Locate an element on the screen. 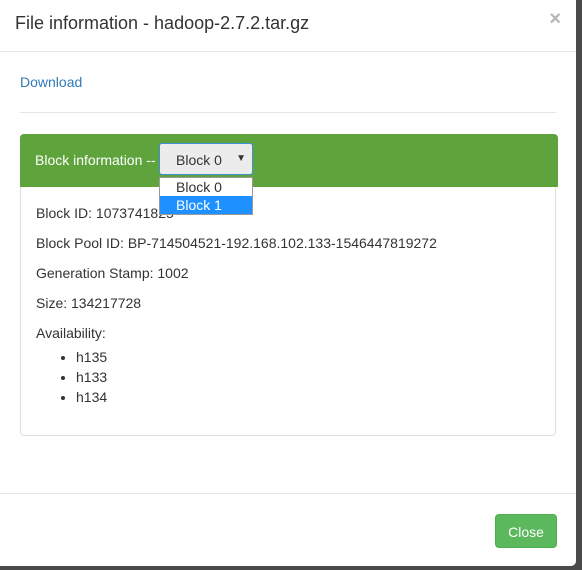 The image size is (582, 570). close-icon: × is located at coordinates (555, 19).